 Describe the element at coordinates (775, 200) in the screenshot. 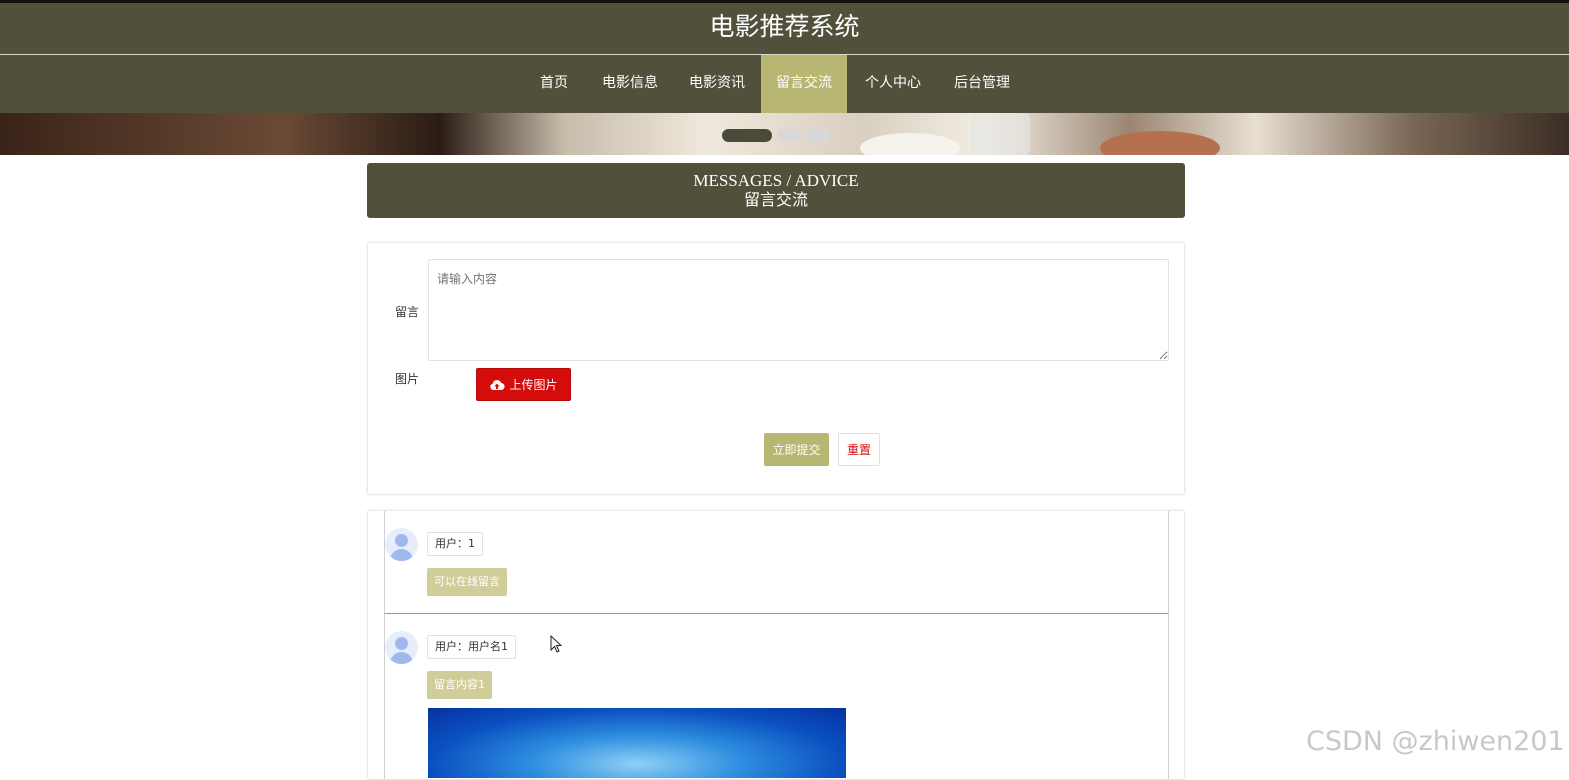

I see `section-title-cn: 留言交流` at that location.